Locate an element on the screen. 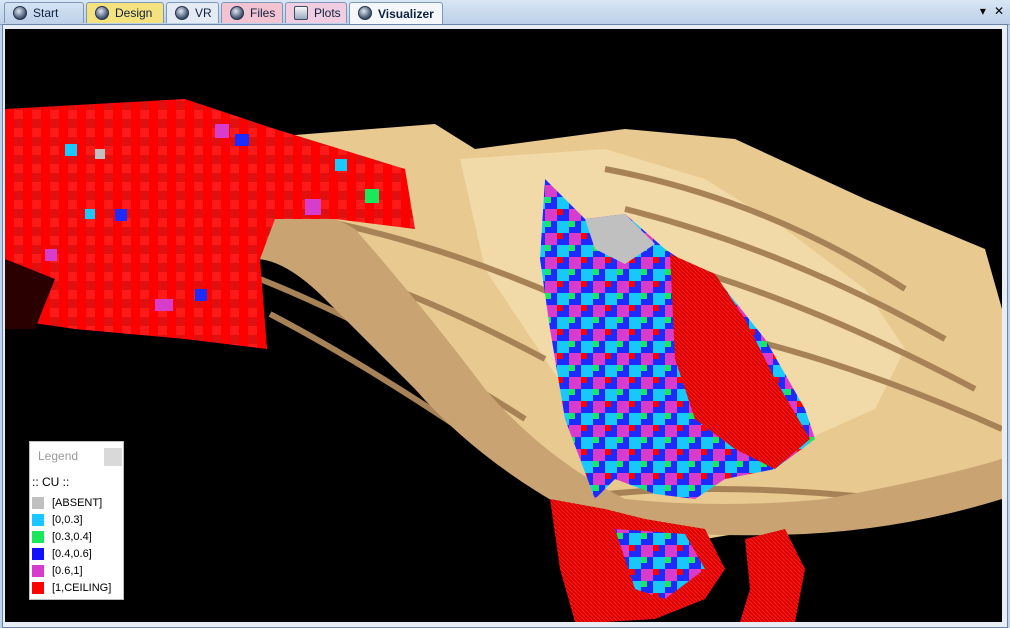 Image resolution: width=1010 pixels, height=628 pixels. tab-label: Visualizer is located at coordinates (406, 13).